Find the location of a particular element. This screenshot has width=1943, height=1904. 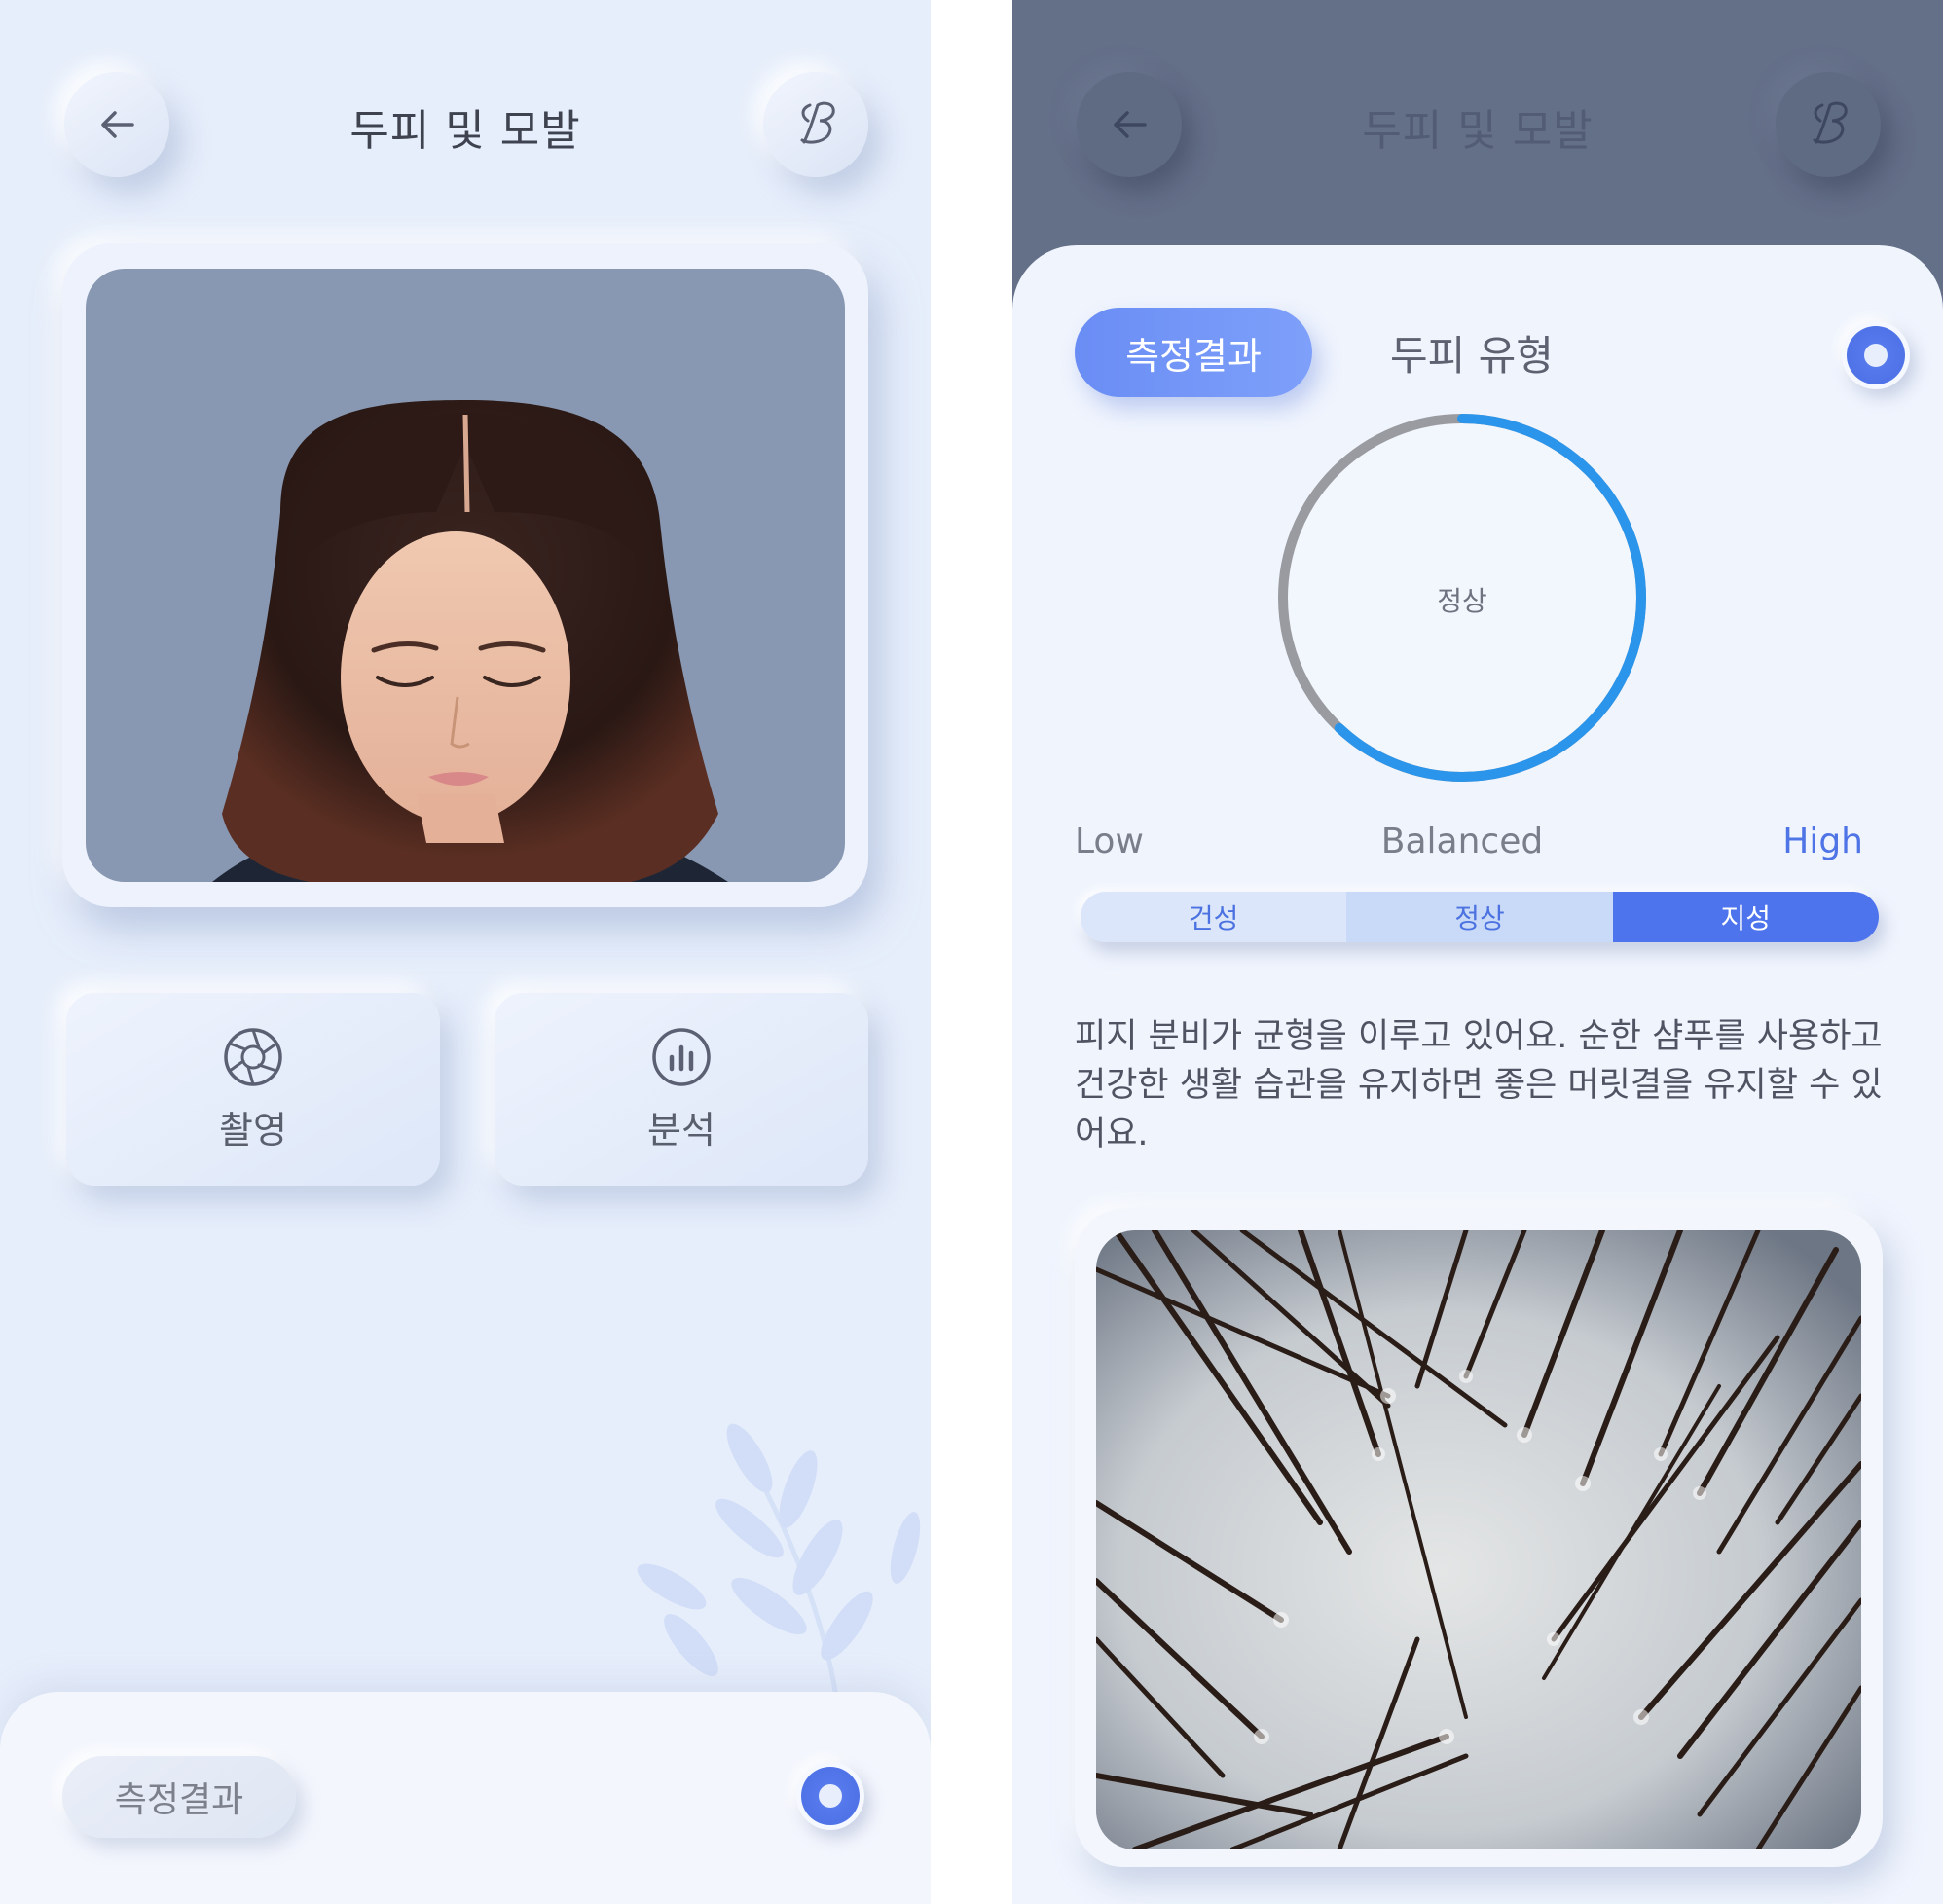

segment-normal: 정상 is located at coordinates (1480, 917).